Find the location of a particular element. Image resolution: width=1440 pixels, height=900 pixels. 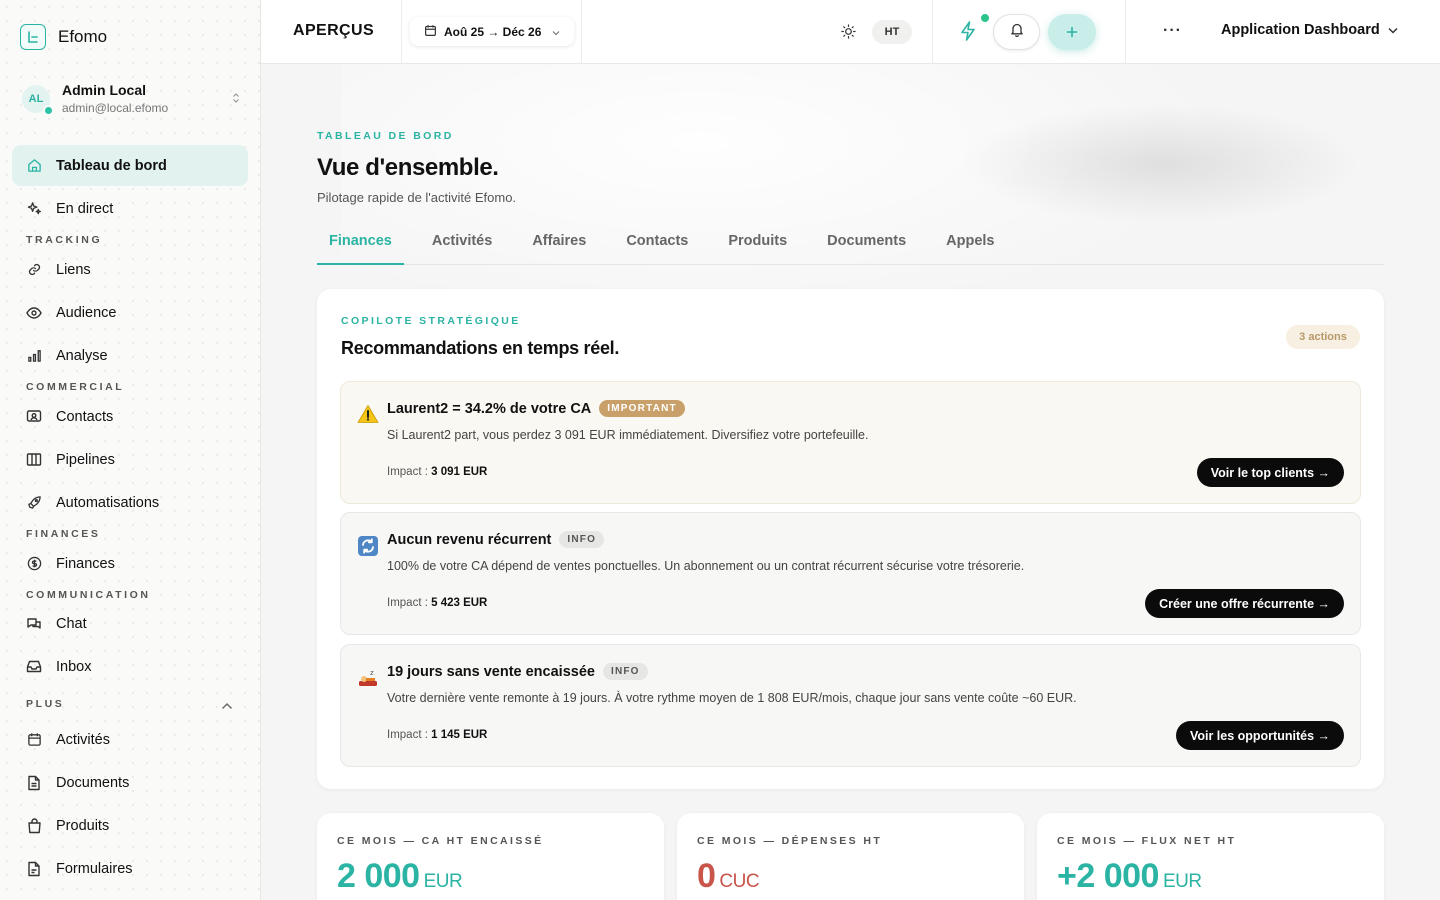

create-recurring-offer-button: Créer une offre récurrente → is located at coordinates (1244, 603).